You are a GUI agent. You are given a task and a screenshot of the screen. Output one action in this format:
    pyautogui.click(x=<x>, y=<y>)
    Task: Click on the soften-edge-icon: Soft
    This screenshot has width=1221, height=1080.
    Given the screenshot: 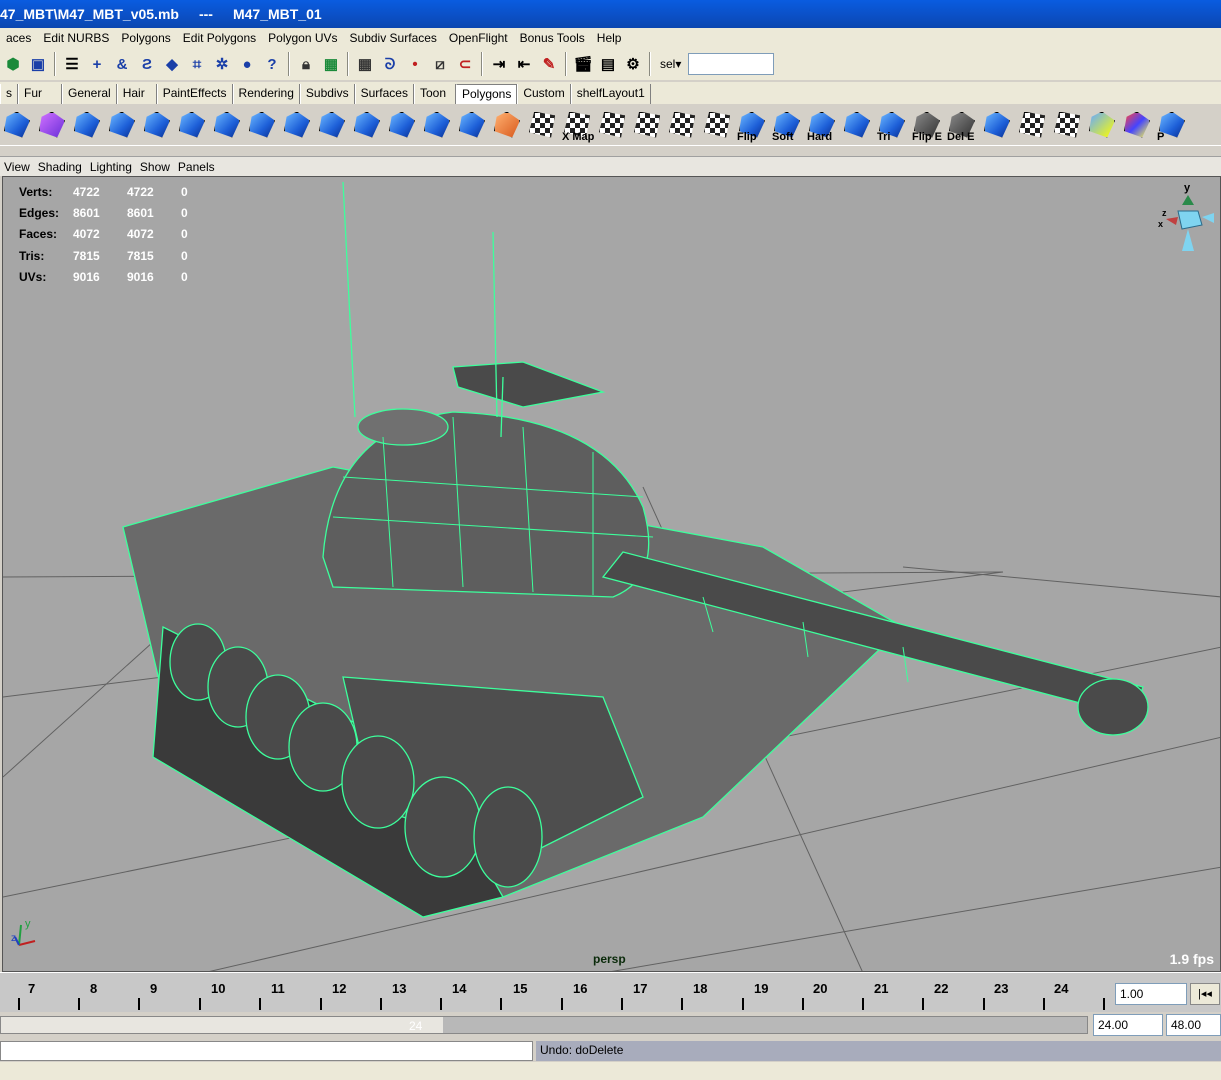 What is the action you would take?
    pyautogui.click(x=787, y=125)
    